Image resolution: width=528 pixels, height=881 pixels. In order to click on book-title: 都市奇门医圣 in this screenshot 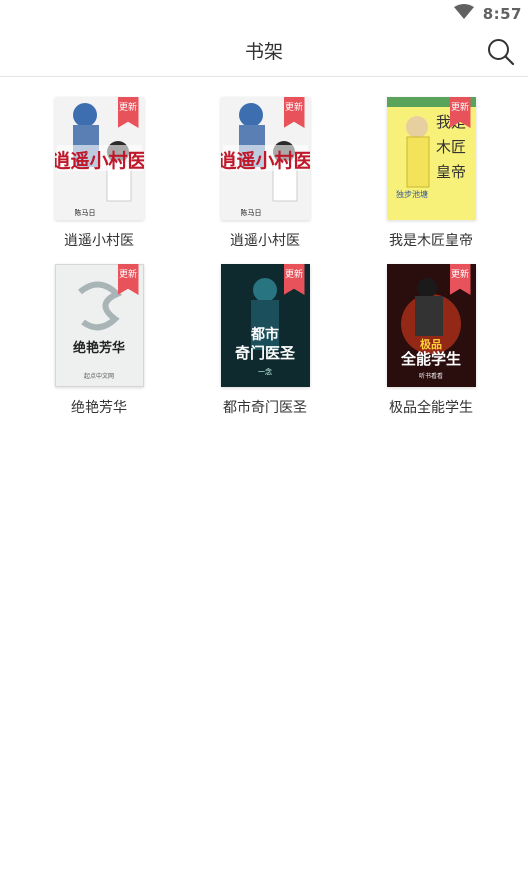, I will do `click(265, 408)`.